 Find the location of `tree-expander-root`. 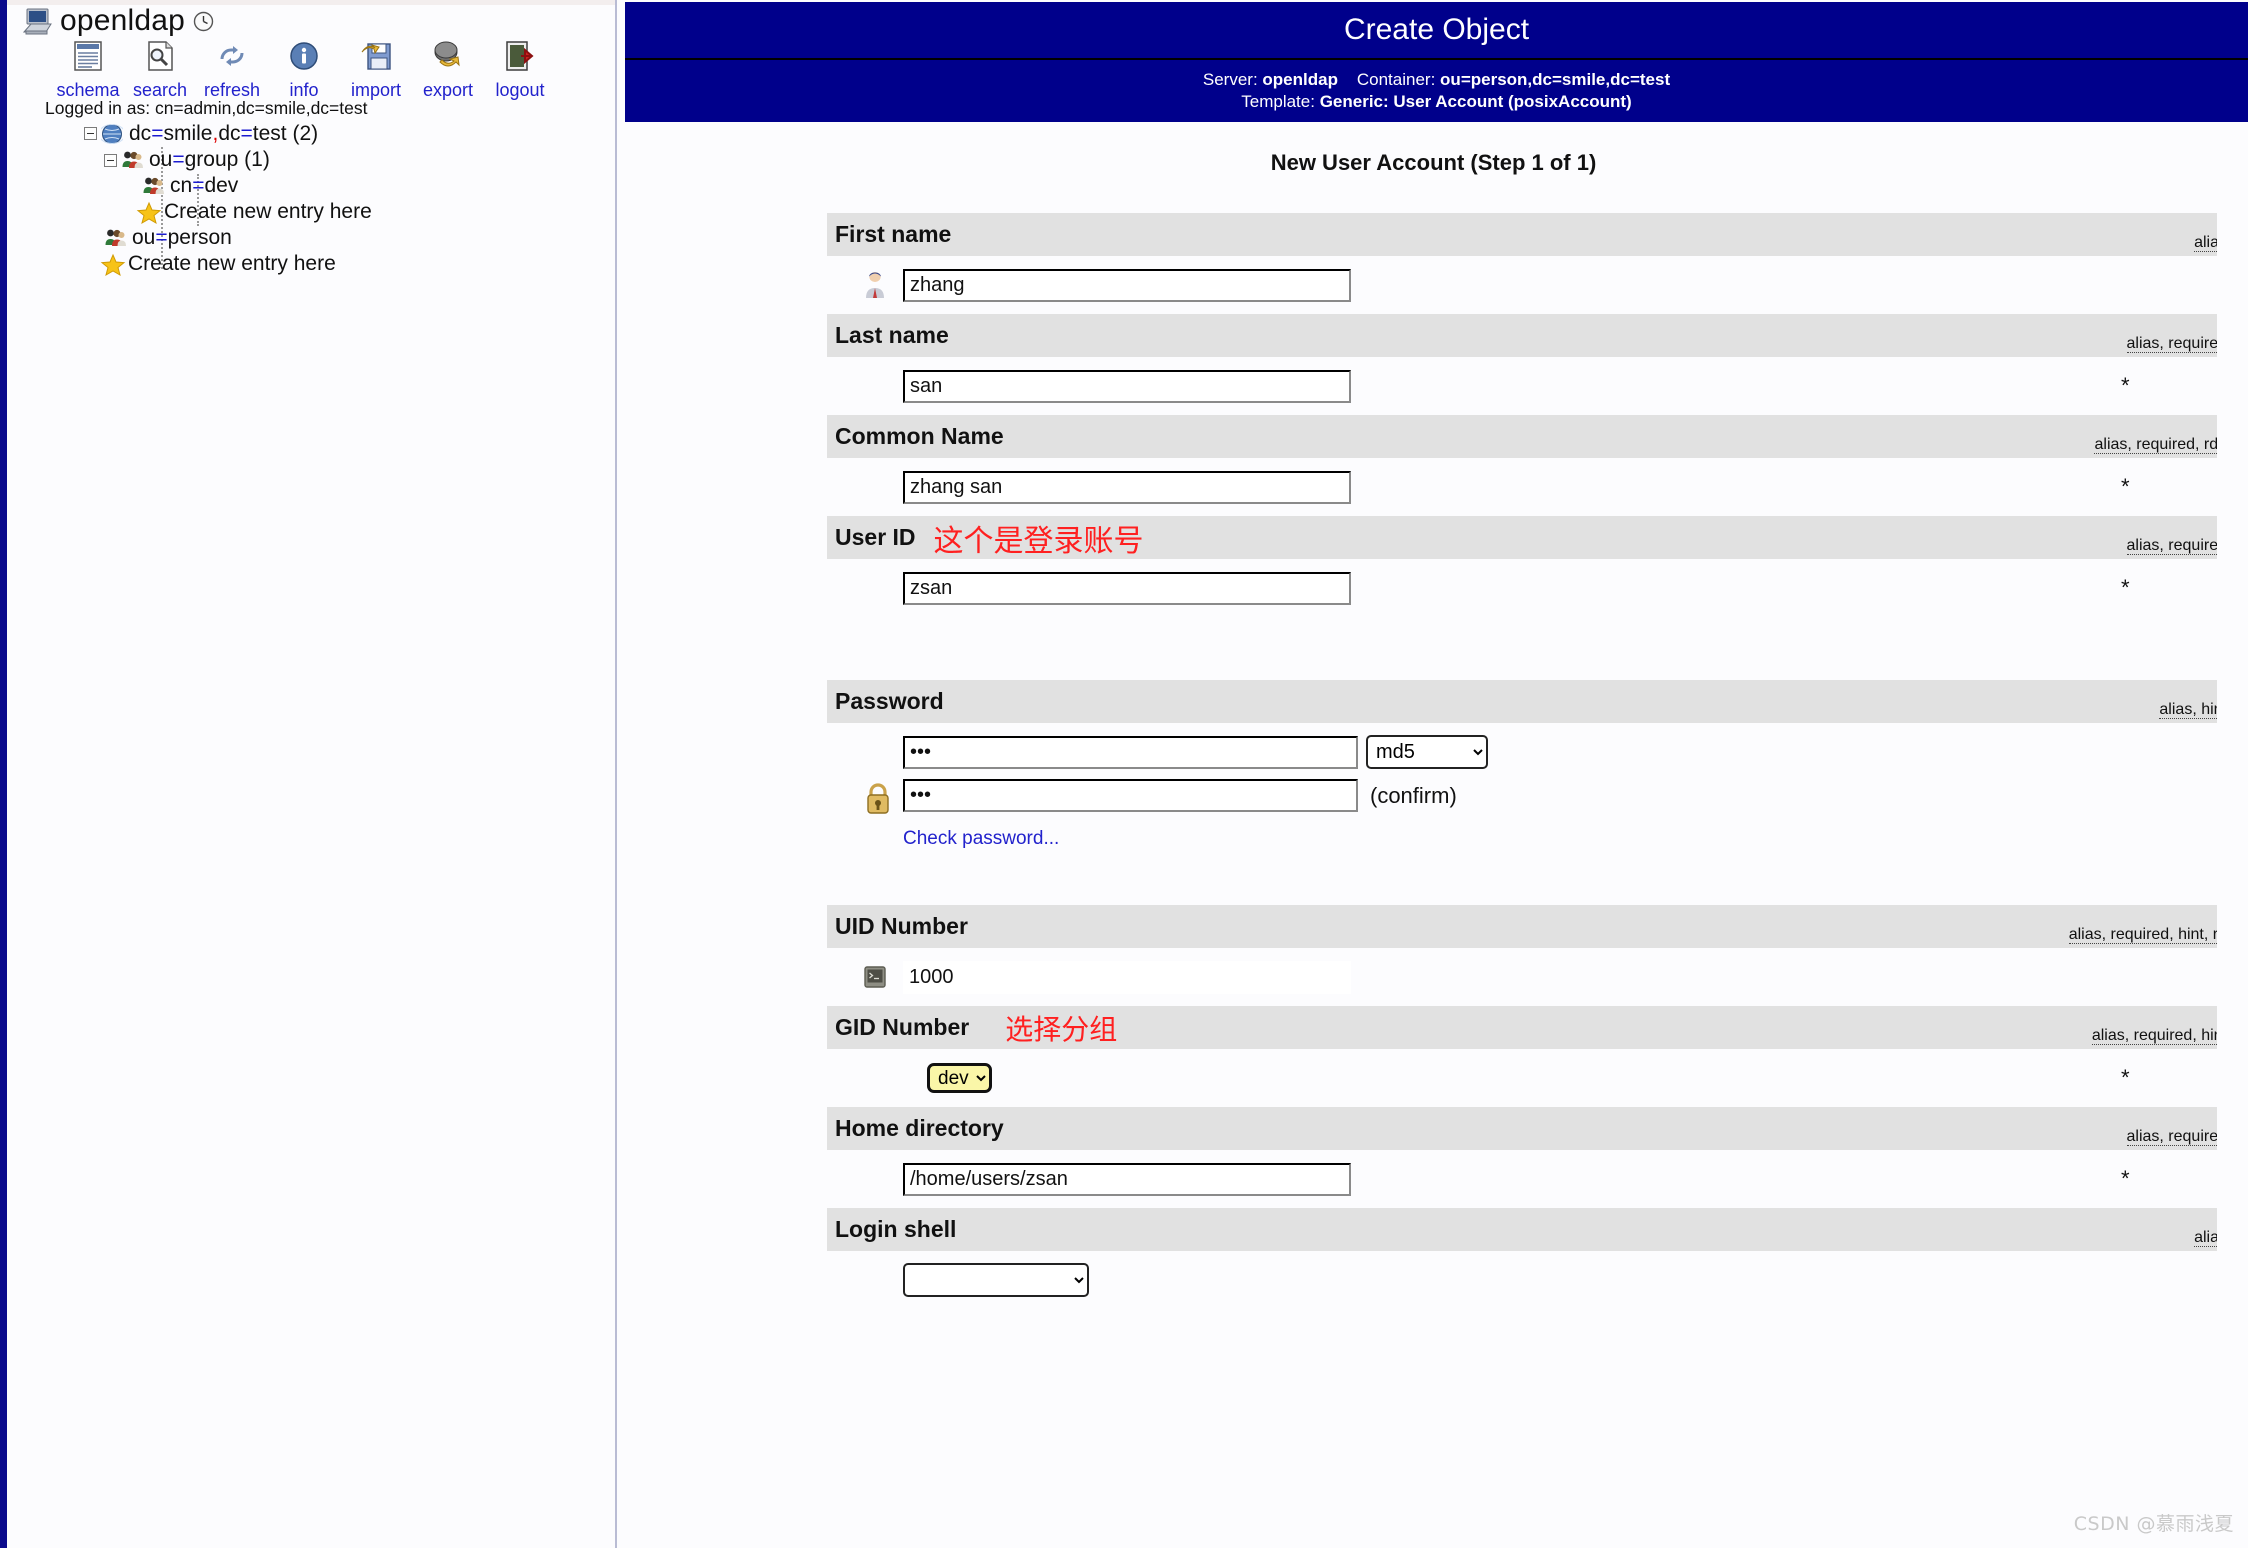

tree-expander-root is located at coordinates (90, 133).